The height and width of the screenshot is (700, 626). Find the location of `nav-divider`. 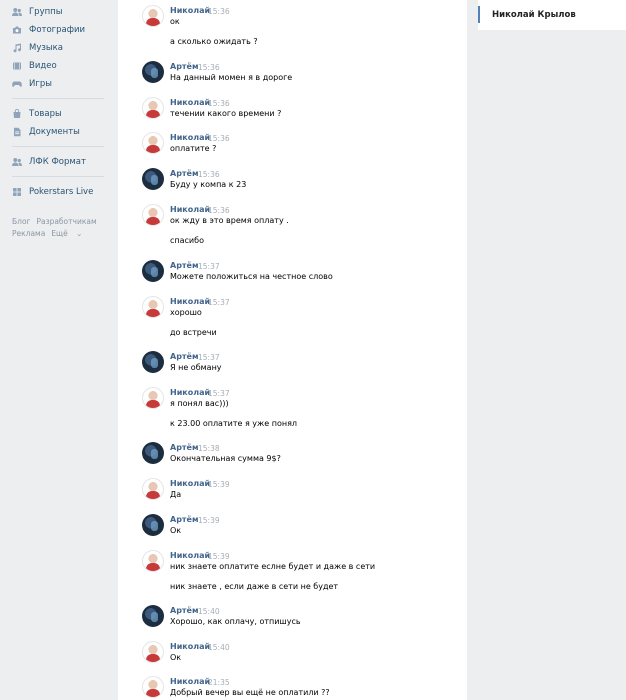

nav-divider is located at coordinates (58, 176).